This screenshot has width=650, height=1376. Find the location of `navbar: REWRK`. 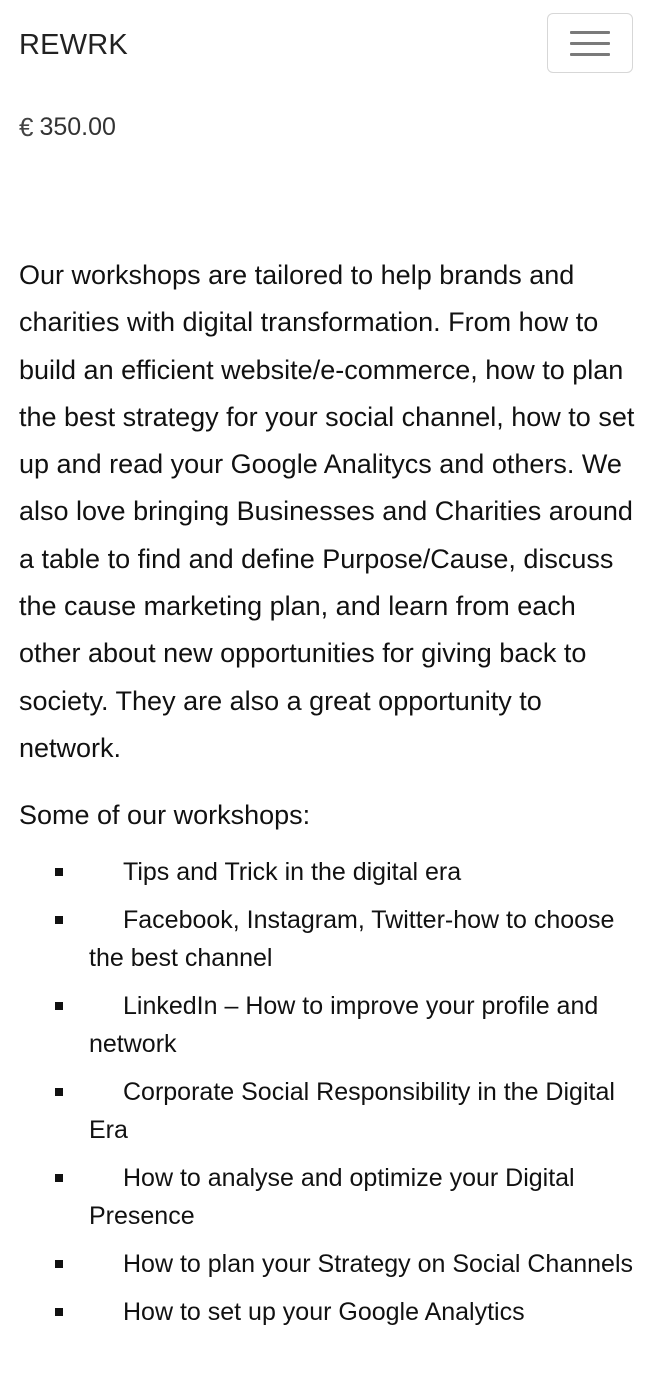

navbar: REWRK is located at coordinates (325, 45).